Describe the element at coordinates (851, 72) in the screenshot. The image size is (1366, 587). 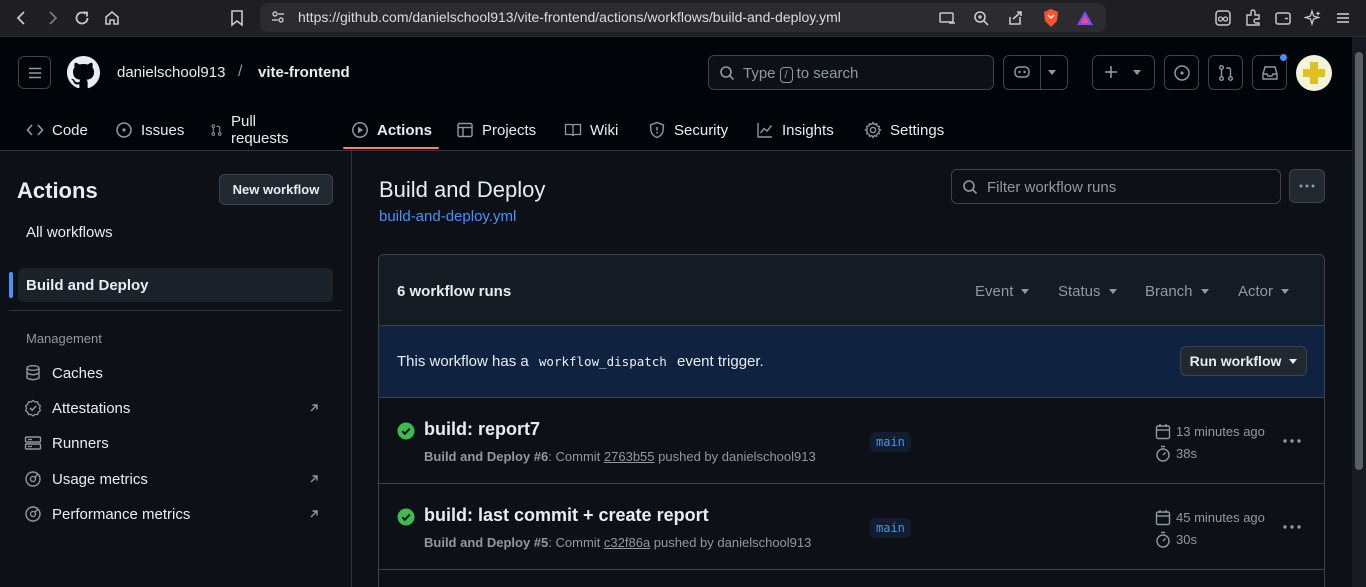
I see `search-input: Type / to search` at that location.